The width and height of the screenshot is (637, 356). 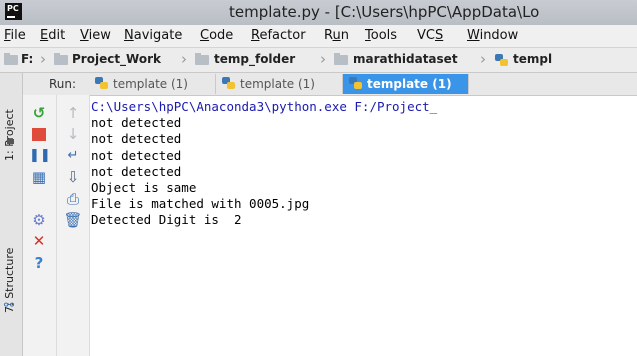 What do you see at coordinates (384, 12) in the screenshot?
I see `window-title: template.py - [C:\Users\hpPC\AppData\Lo` at bounding box center [384, 12].